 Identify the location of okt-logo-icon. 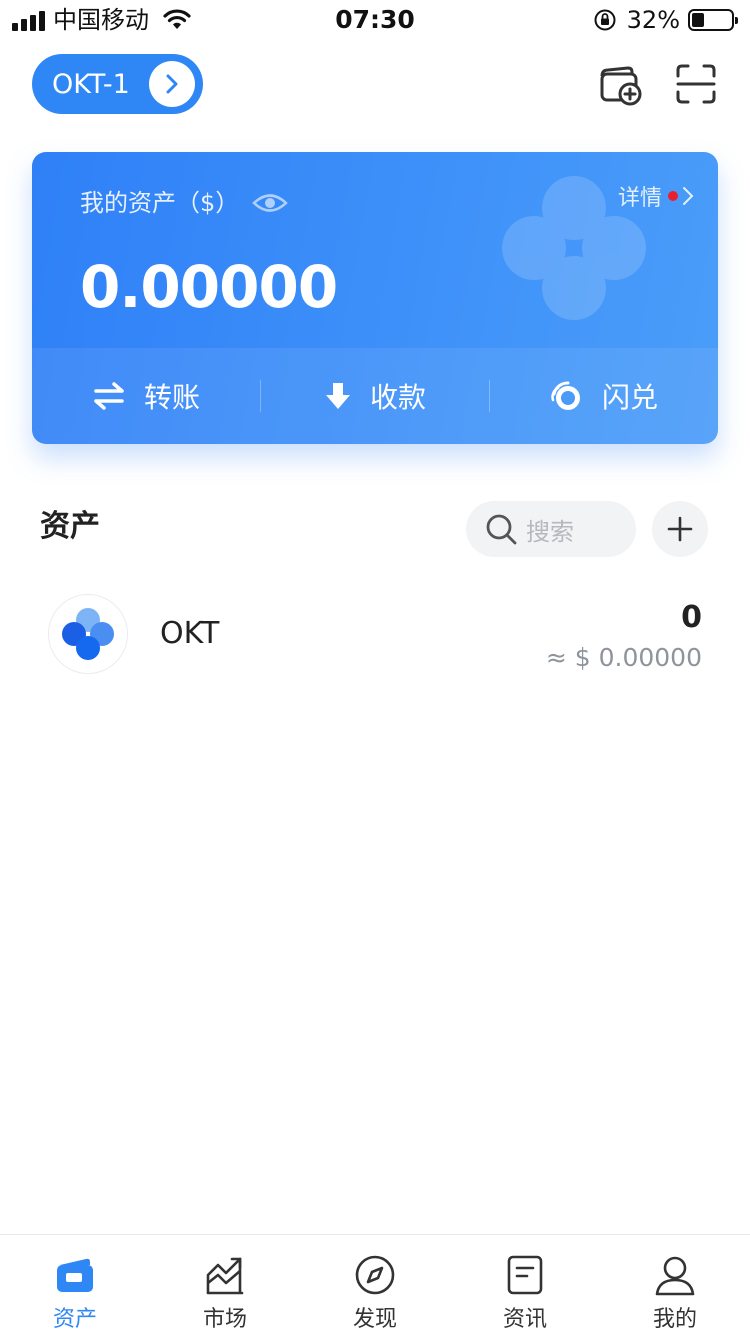
(88, 634).